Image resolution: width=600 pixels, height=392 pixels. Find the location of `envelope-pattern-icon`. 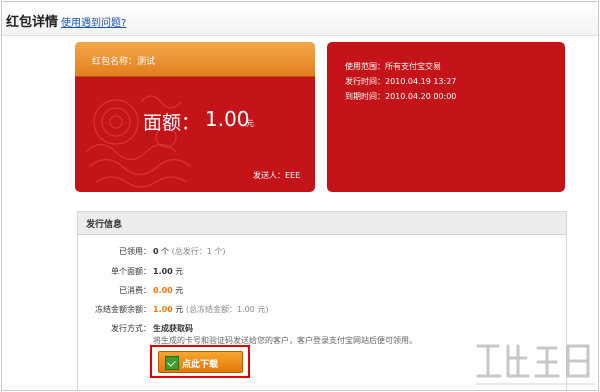

envelope-pattern-icon is located at coordinates (138, 141).